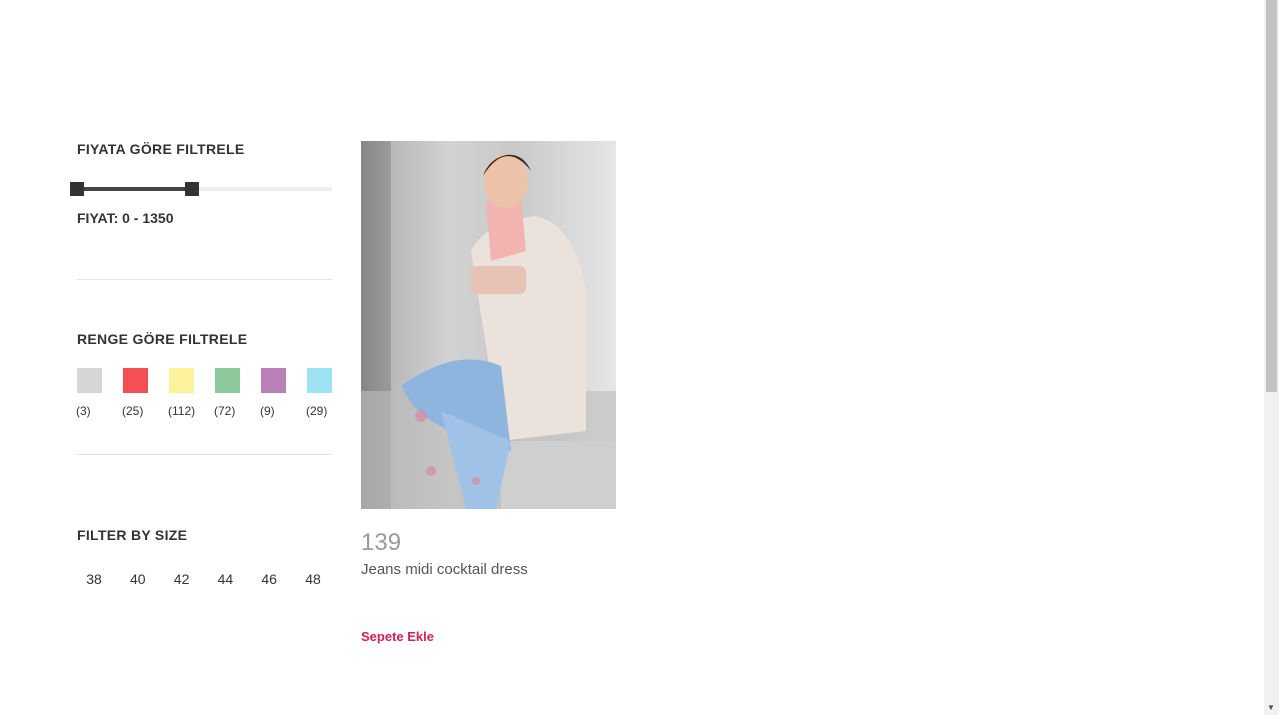 This screenshot has height=715, width=1279. I want to click on size-option: 46, so click(269, 579).